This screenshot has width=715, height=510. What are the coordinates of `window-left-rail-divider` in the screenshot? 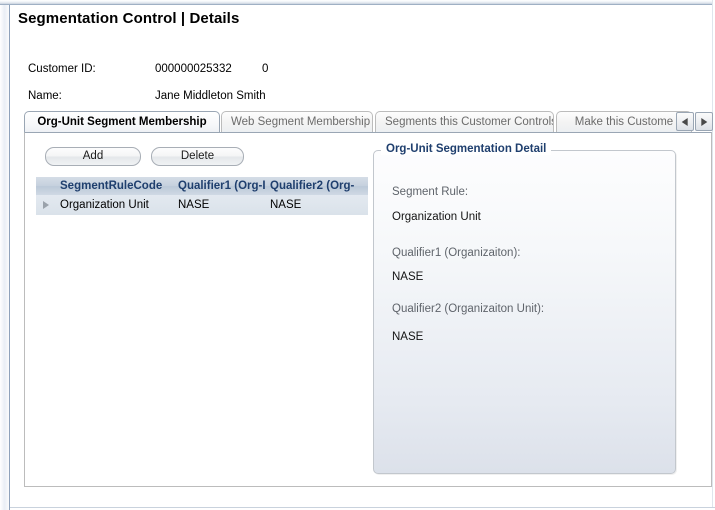 It's located at (9, 257).